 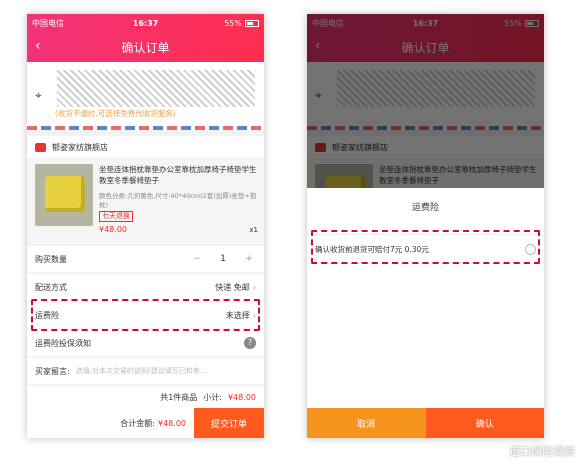 I want to click on checkout-bar: 合计金额: ¥48.00 提交订单, so click(x=145, y=423).